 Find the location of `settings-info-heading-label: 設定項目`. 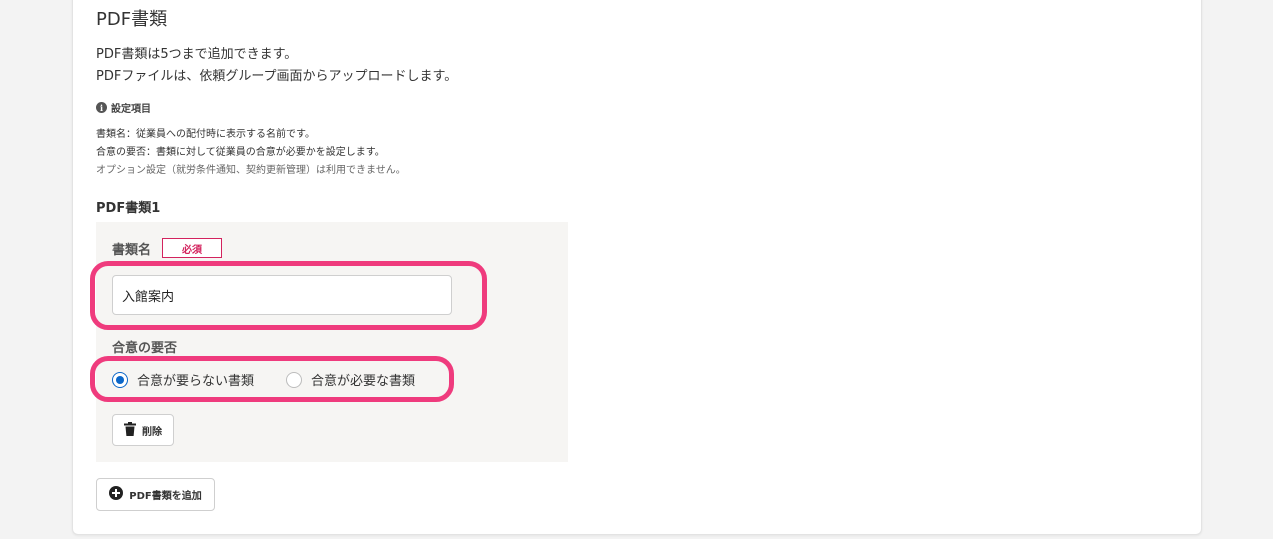

settings-info-heading-label: 設定項目 is located at coordinates (131, 109).